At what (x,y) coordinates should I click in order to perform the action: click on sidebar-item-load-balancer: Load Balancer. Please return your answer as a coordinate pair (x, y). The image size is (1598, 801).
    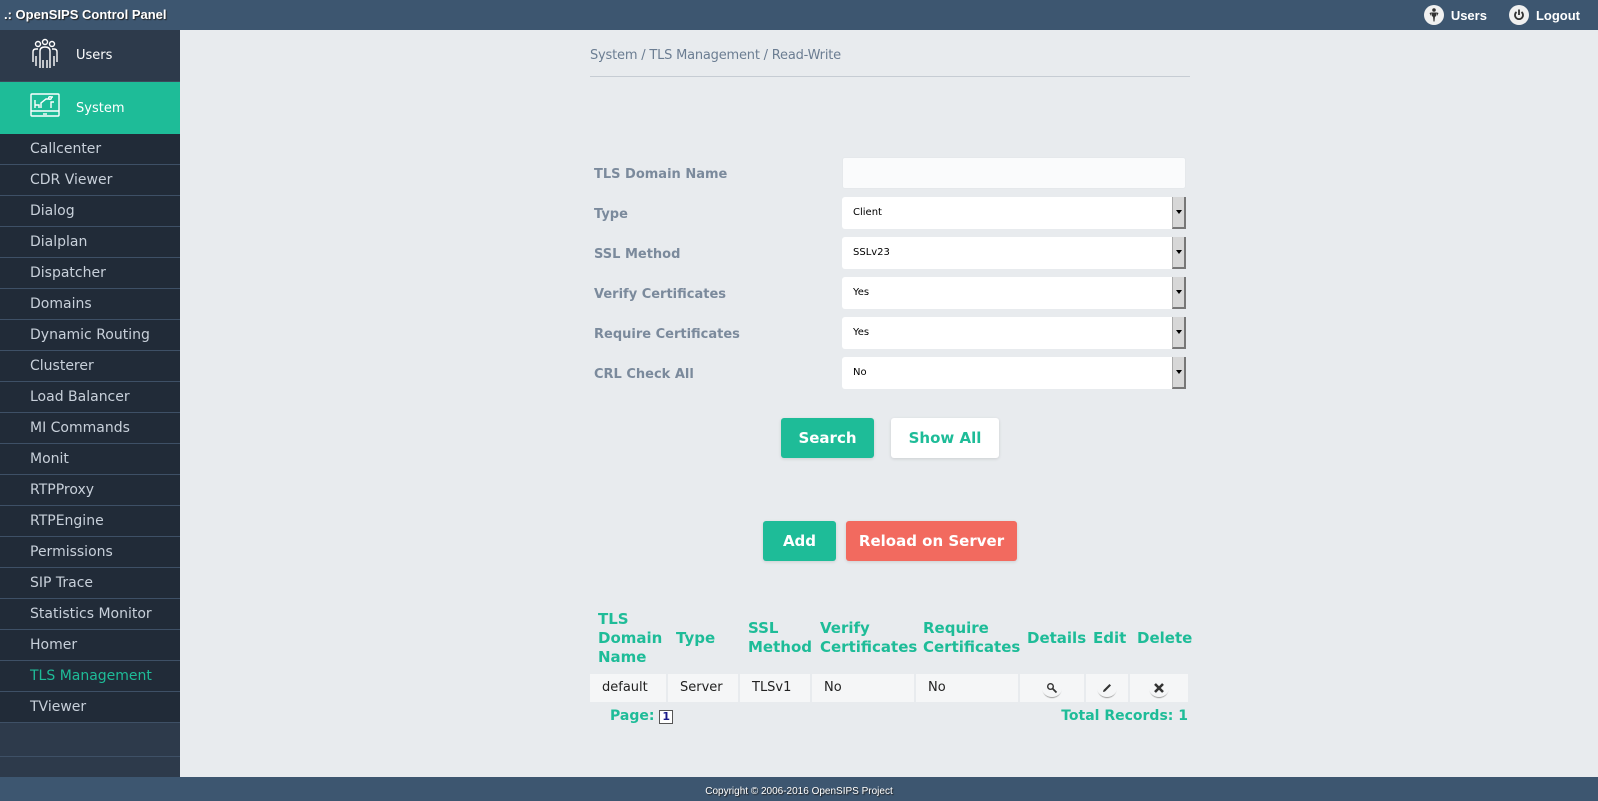
    Looking at the image, I should click on (90, 397).